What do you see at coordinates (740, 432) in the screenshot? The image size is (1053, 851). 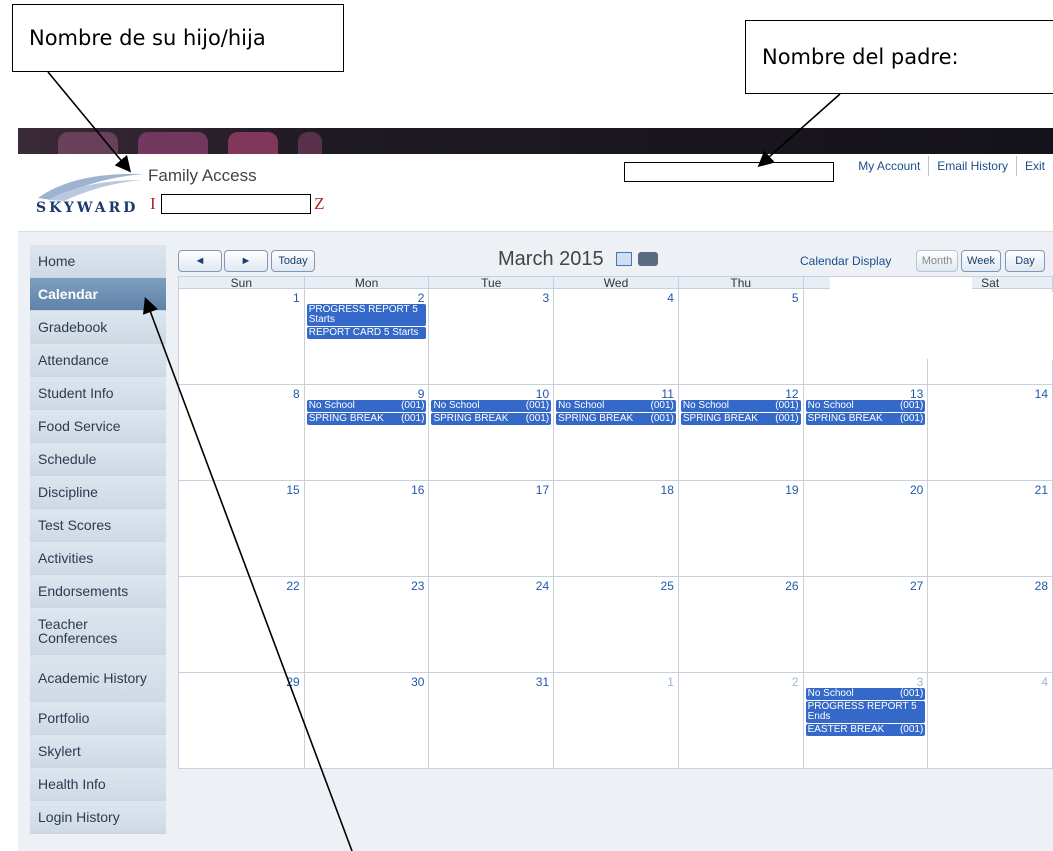 I see `calendar-day-cell: 12 No School (001) SPRING BREAK (001)` at bounding box center [740, 432].